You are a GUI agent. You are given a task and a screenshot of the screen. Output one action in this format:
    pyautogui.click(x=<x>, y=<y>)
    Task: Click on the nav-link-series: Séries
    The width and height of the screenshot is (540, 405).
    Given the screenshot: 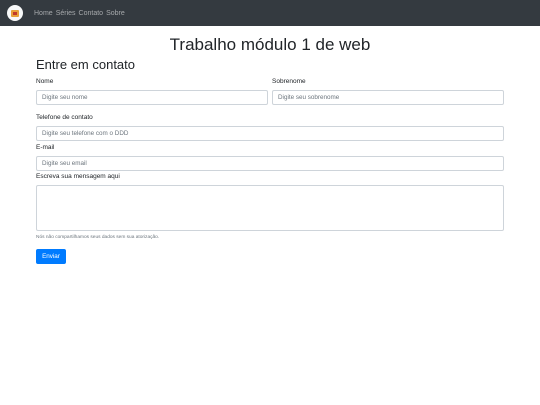 What is the action you would take?
    pyautogui.click(x=66, y=13)
    